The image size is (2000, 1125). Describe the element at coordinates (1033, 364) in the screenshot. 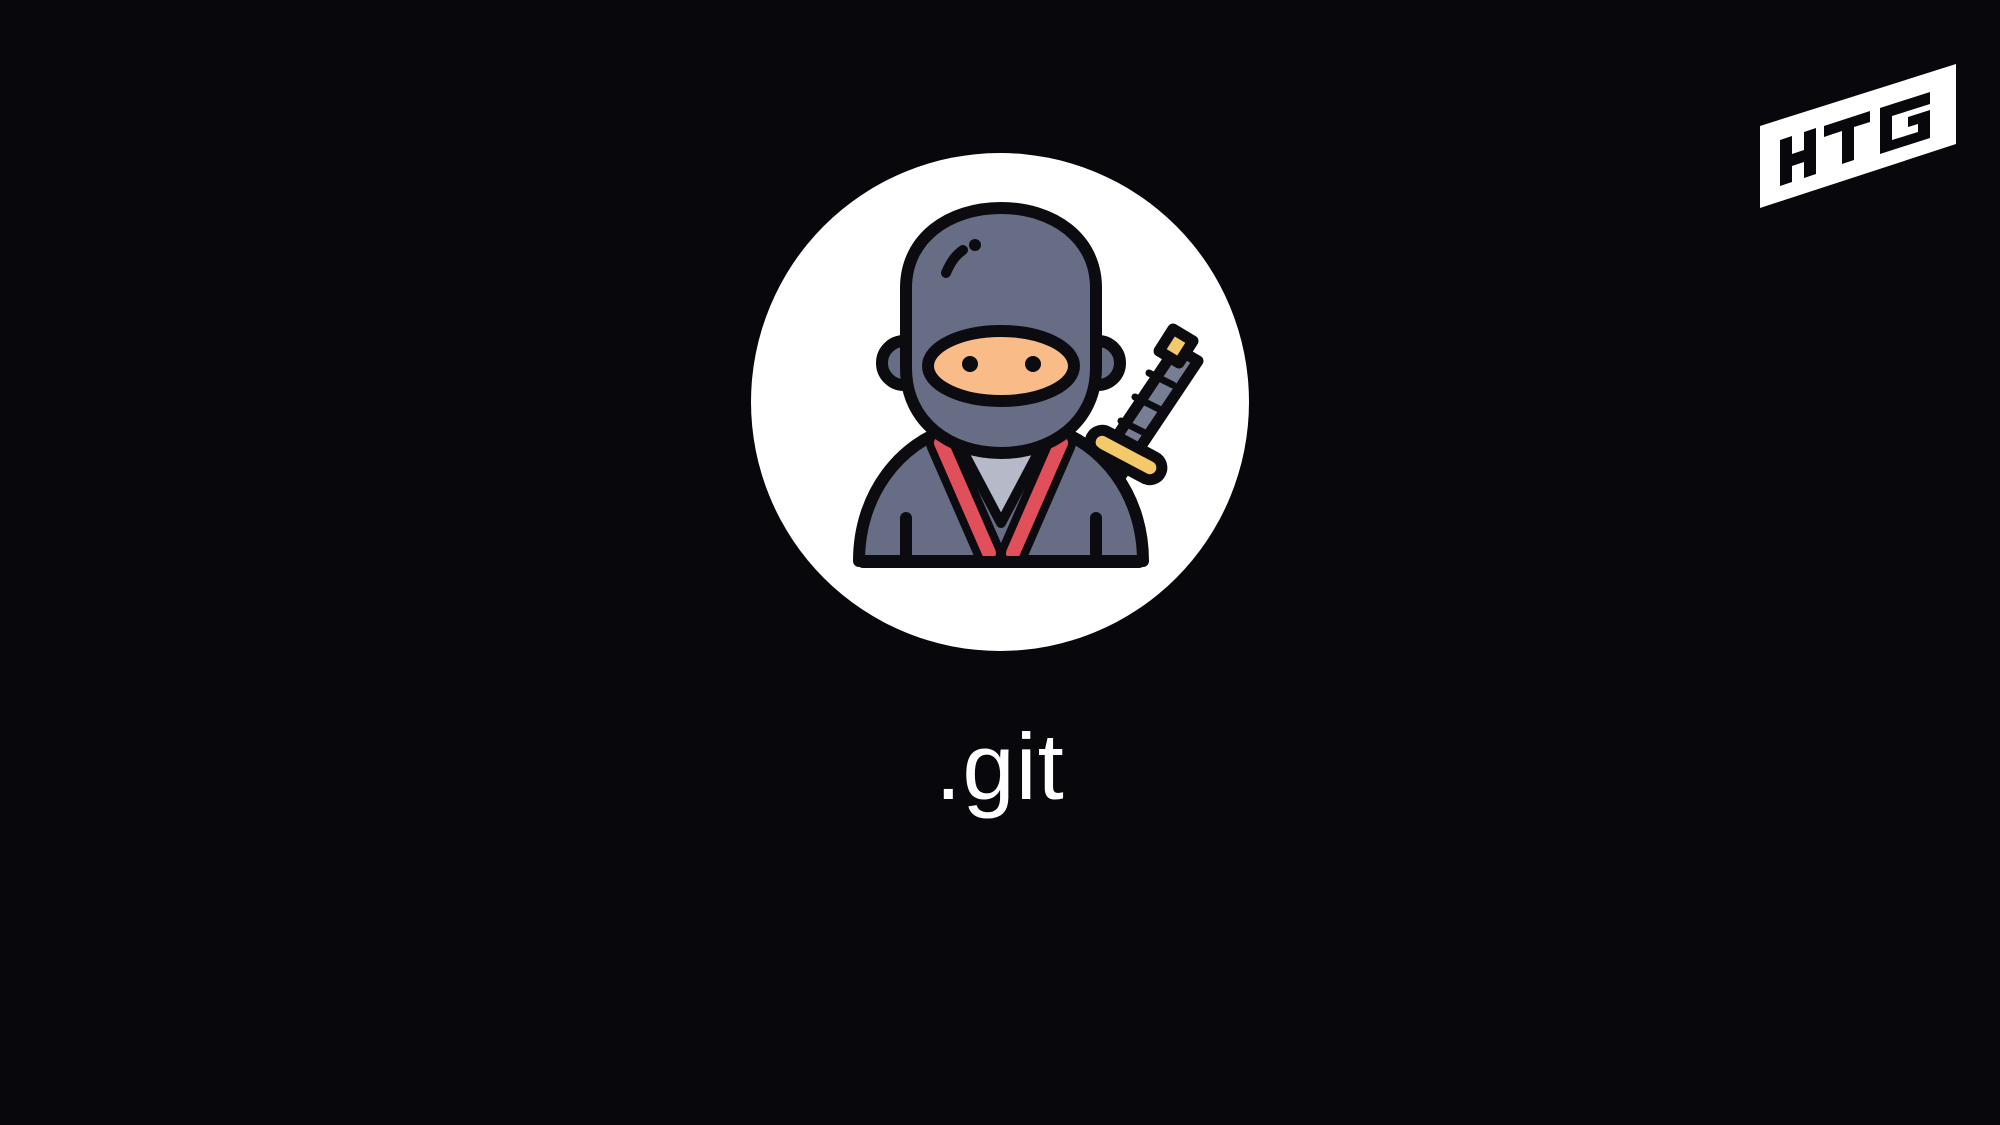

I see `right-eye-icon` at that location.